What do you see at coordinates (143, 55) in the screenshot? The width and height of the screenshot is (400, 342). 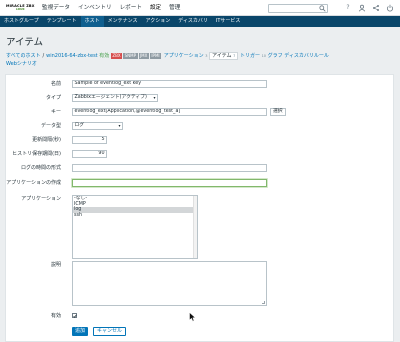 I see `jmx-availability-badge: JMX` at bounding box center [143, 55].